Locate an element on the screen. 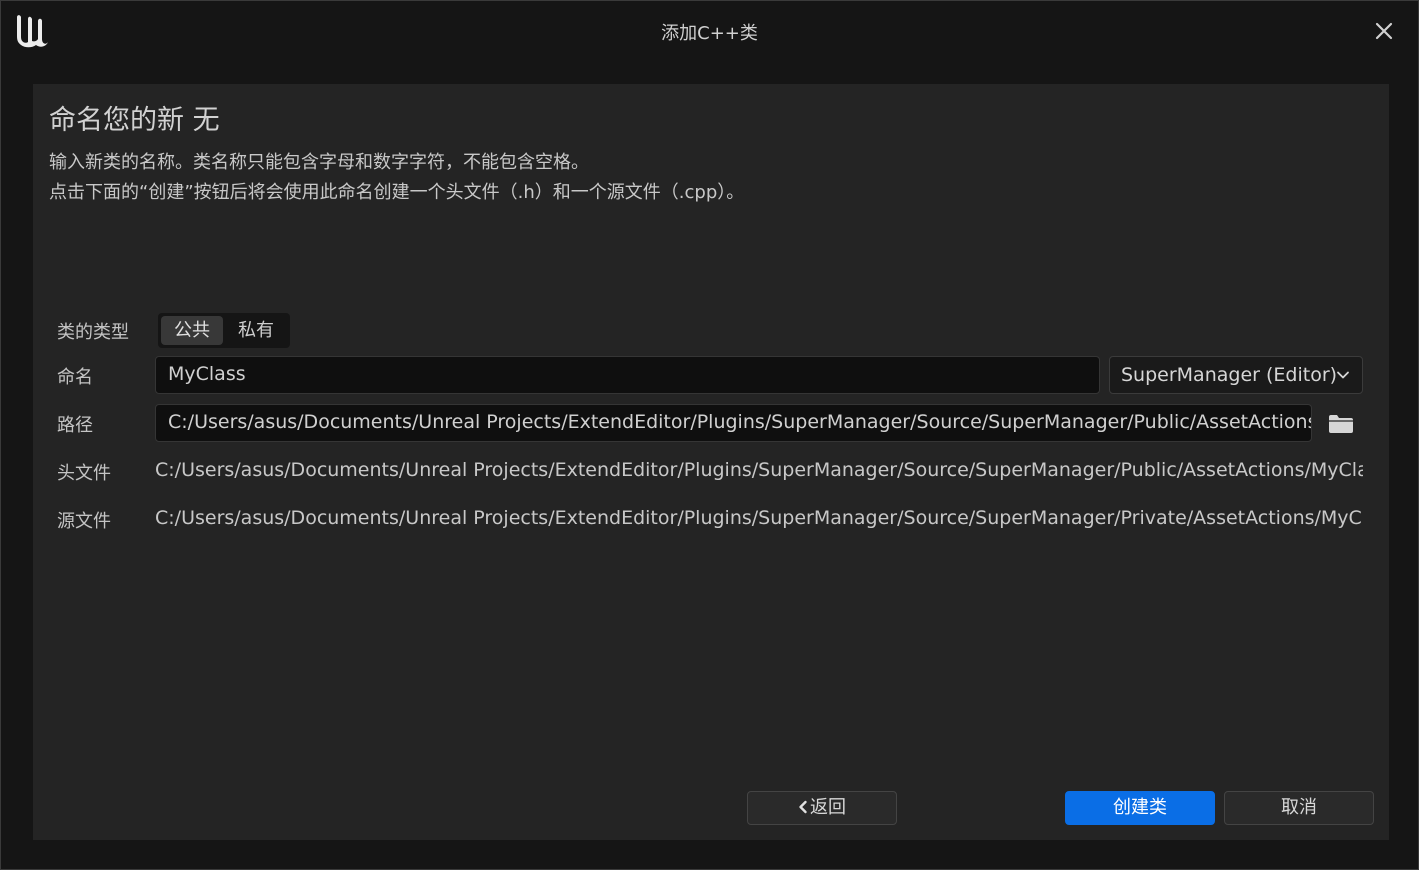 This screenshot has width=1419, height=870. chevron-left-icon is located at coordinates (803, 807).